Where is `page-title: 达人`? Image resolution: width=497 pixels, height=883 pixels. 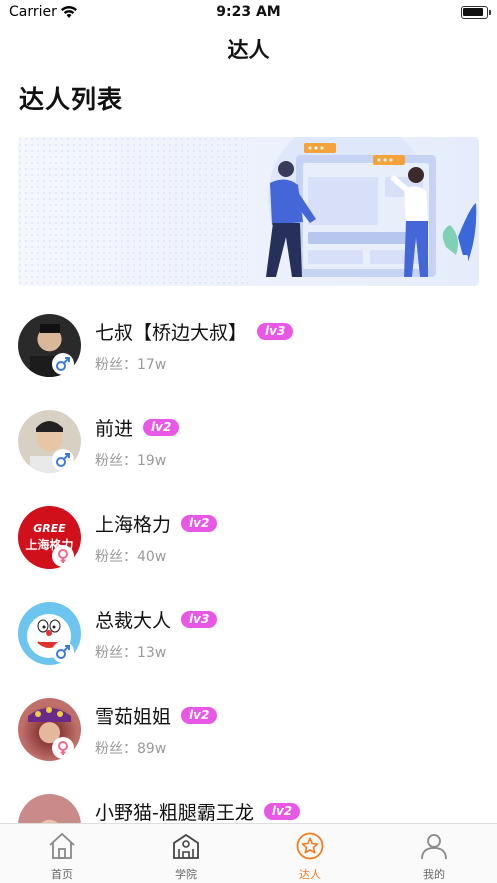 page-title: 达人 is located at coordinates (248, 50).